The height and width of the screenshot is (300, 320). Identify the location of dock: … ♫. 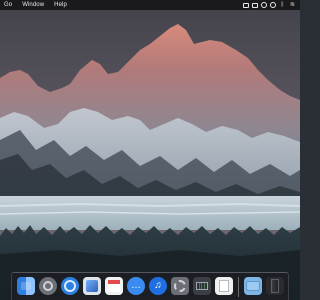
(150, 286).